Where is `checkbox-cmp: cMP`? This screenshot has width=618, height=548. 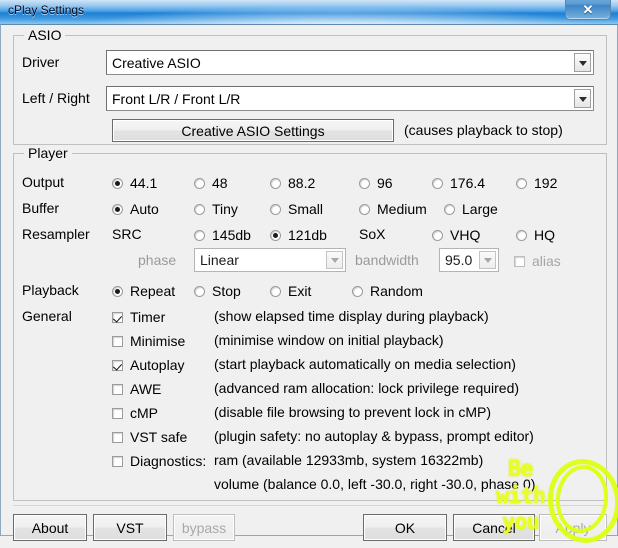 checkbox-cmp: cMP is located at coordinates (135, 413).